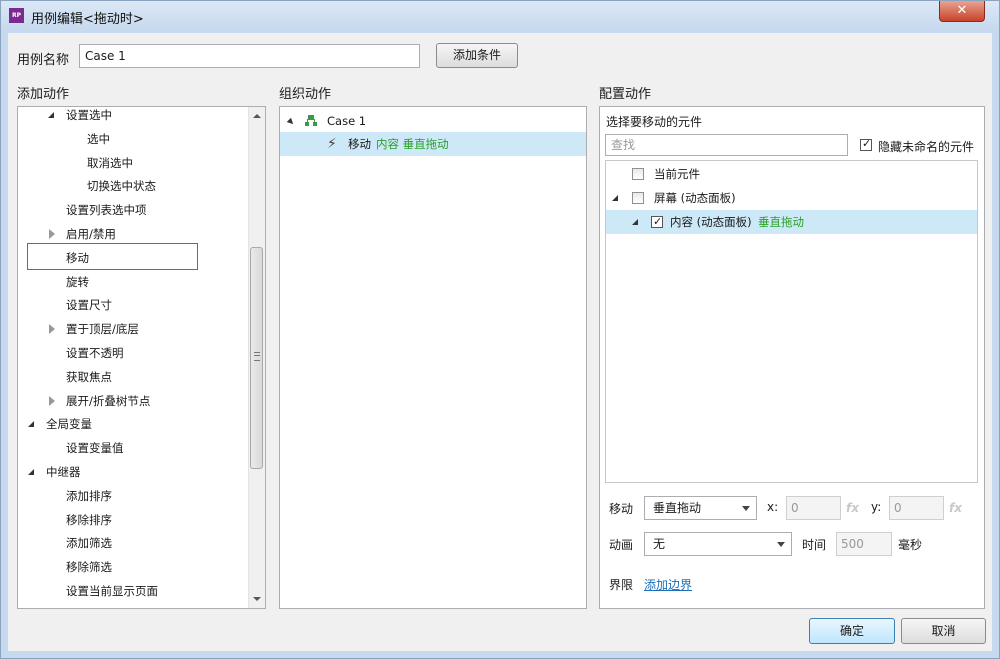  I want to click on case-name-input: Case 1, so click(249, 56).